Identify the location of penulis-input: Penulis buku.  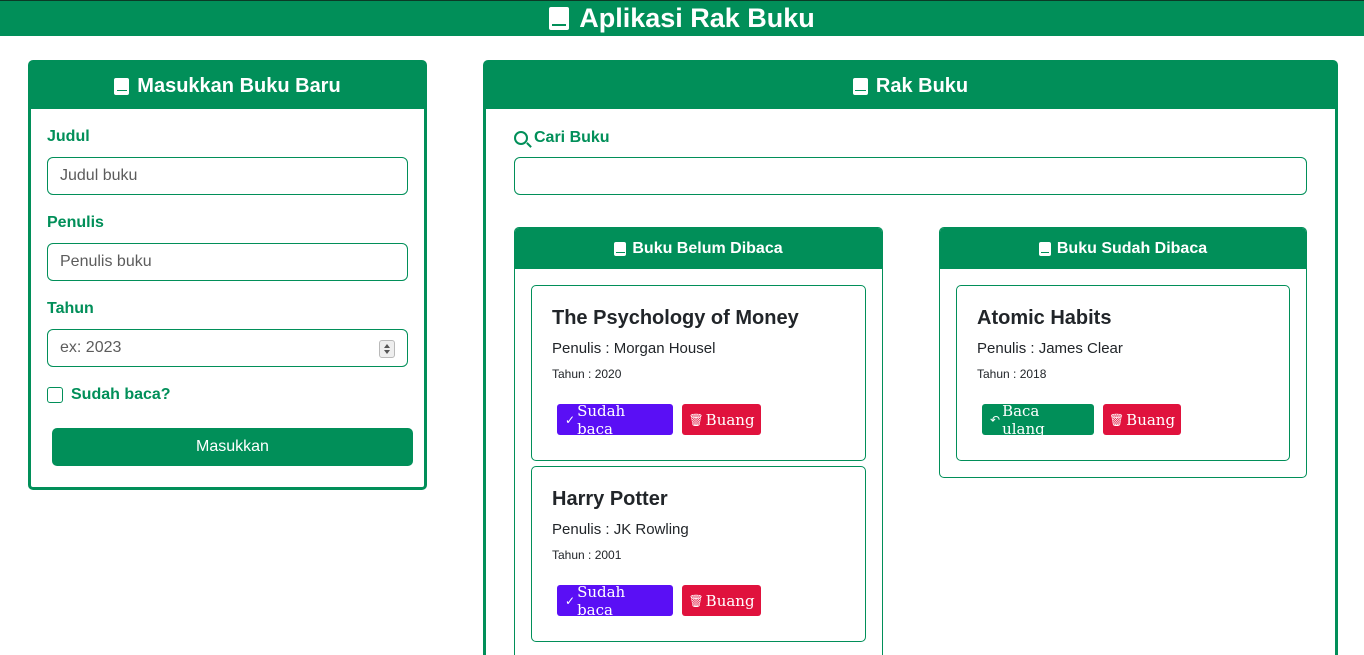
(227, 262).